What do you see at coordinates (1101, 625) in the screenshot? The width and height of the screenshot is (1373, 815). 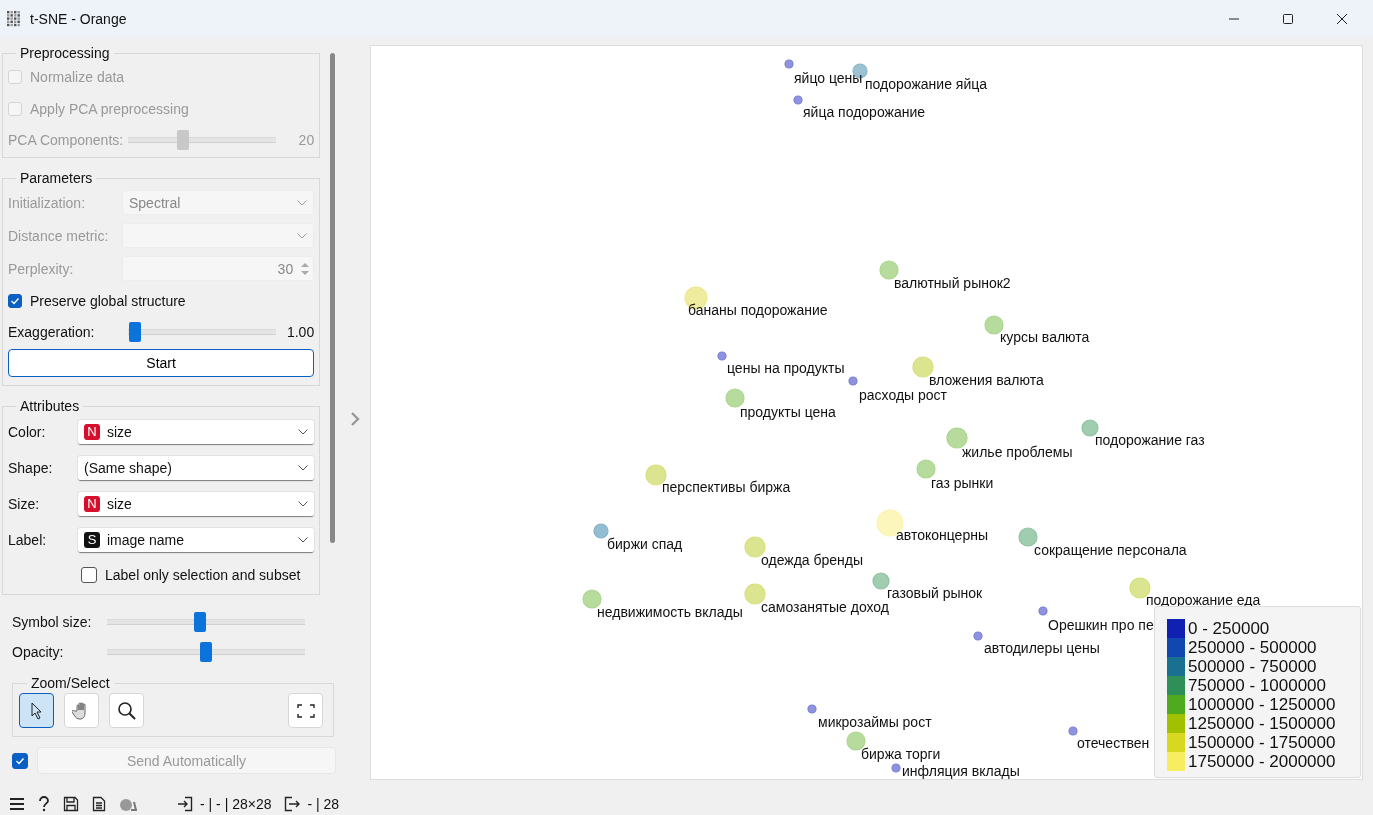 I see `point-label: Орешкин про пе` at bounding box center [1101, 625].